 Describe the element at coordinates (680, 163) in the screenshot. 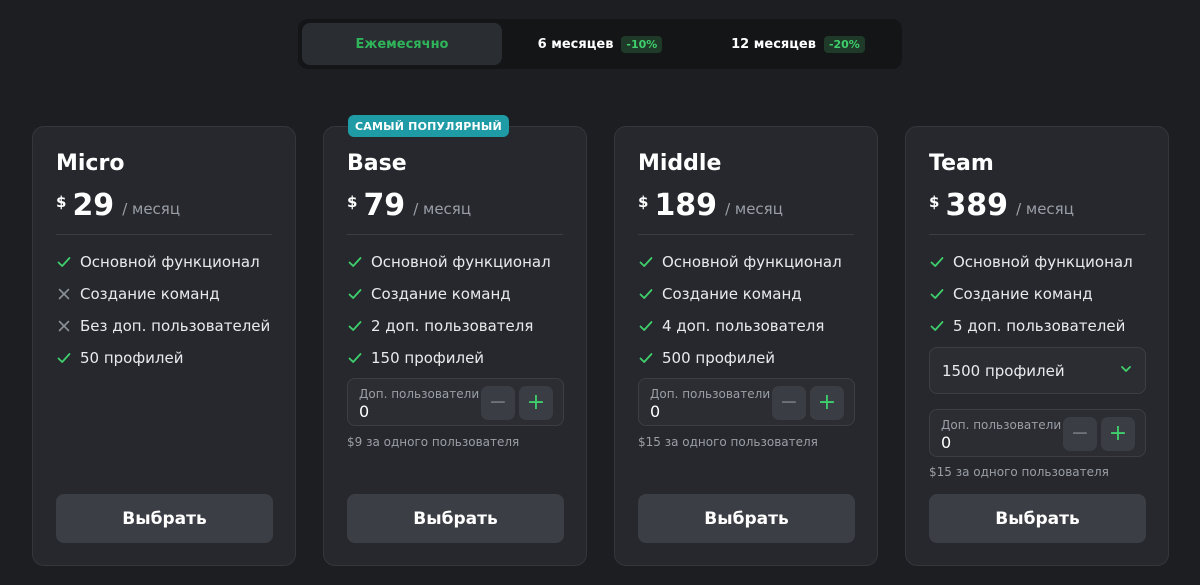

I see `plan-name: Middle` at that location.